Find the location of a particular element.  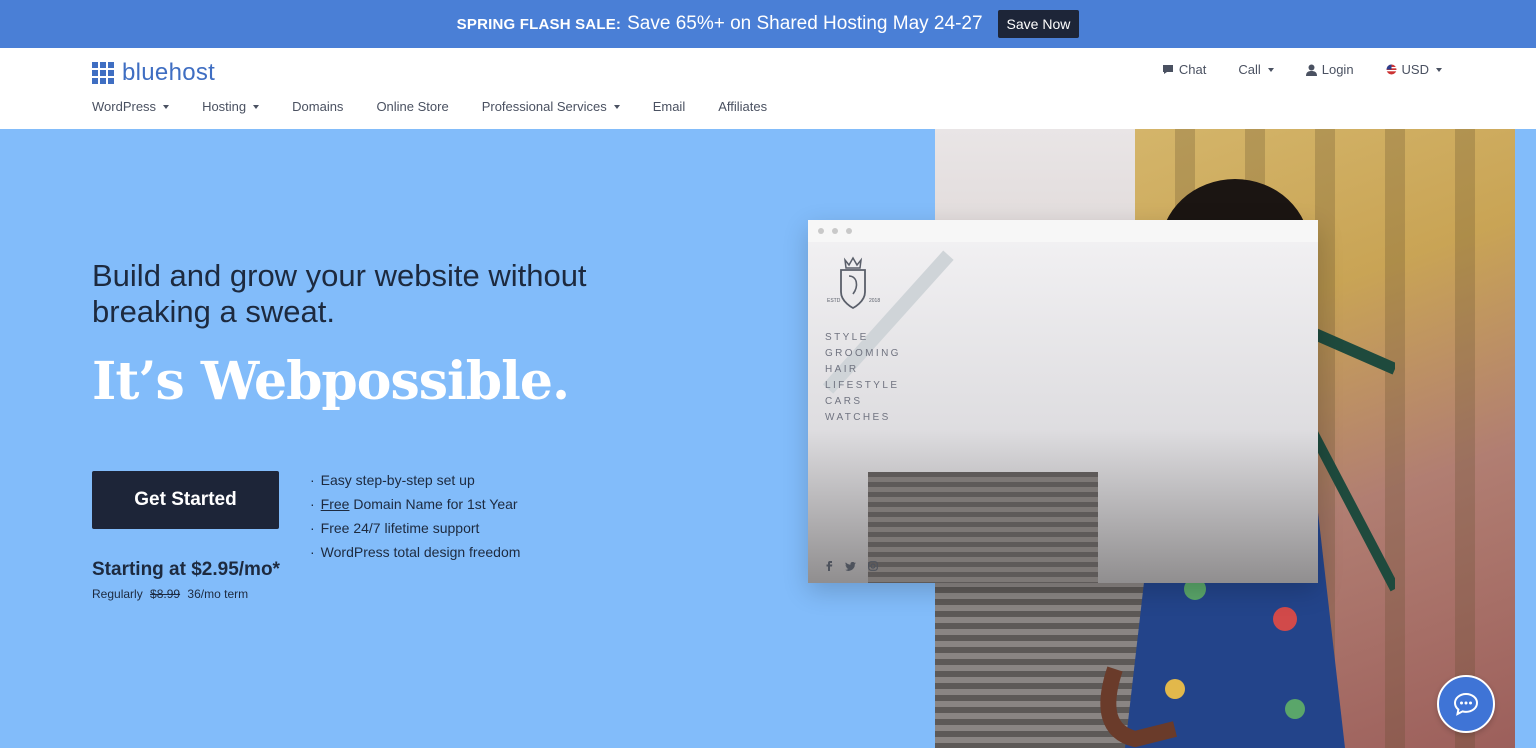

feature-item: · Easy step-by-step set up is located at coordinates (415, 480).